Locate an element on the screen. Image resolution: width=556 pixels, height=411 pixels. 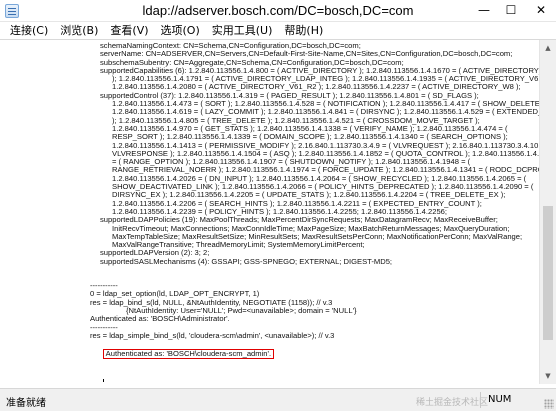
text-cursor is located at coordinates (103, 380).